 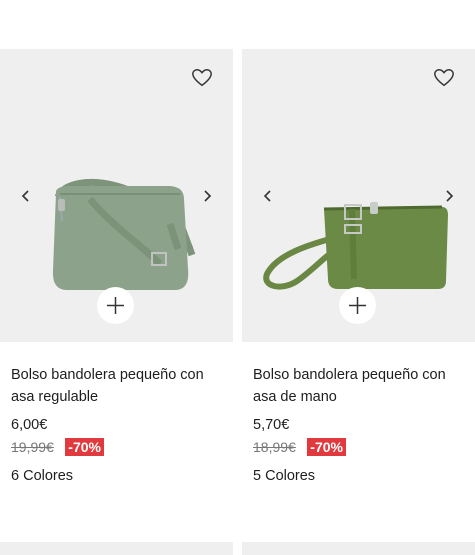 I want to click on product-price: 6,00€, so click(x=29, y=425).